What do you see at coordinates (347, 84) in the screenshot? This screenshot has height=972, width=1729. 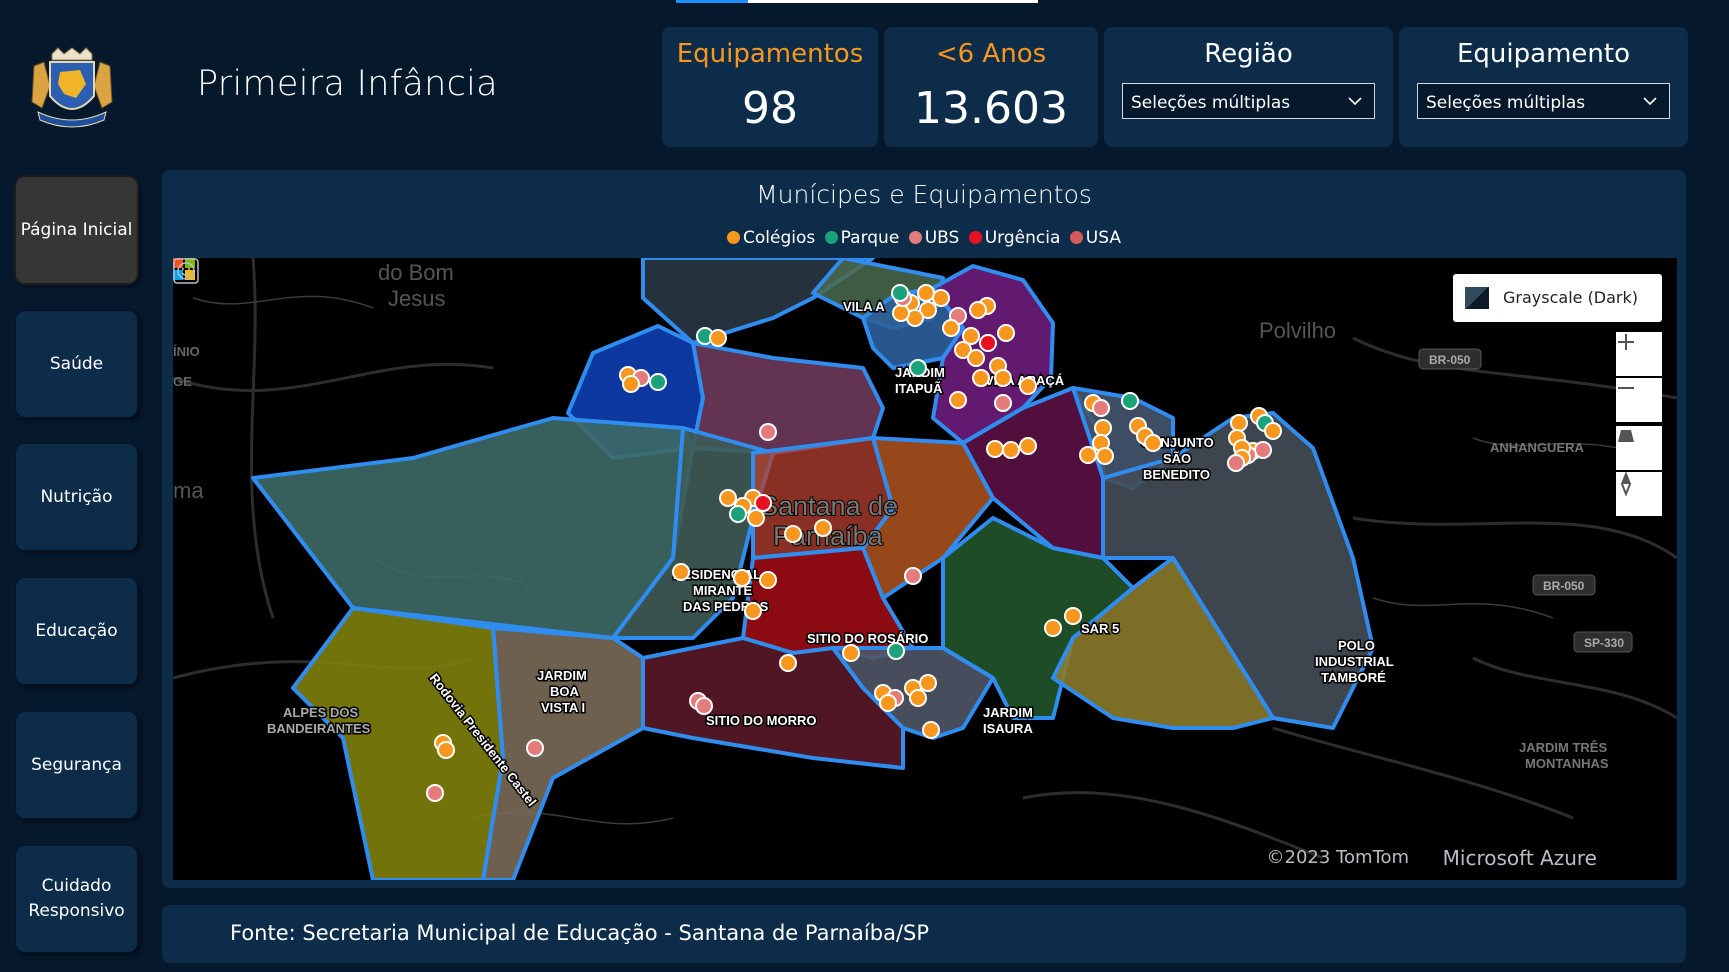 I see `page-title: Primeira Infância` at bounding box center [347, 84].